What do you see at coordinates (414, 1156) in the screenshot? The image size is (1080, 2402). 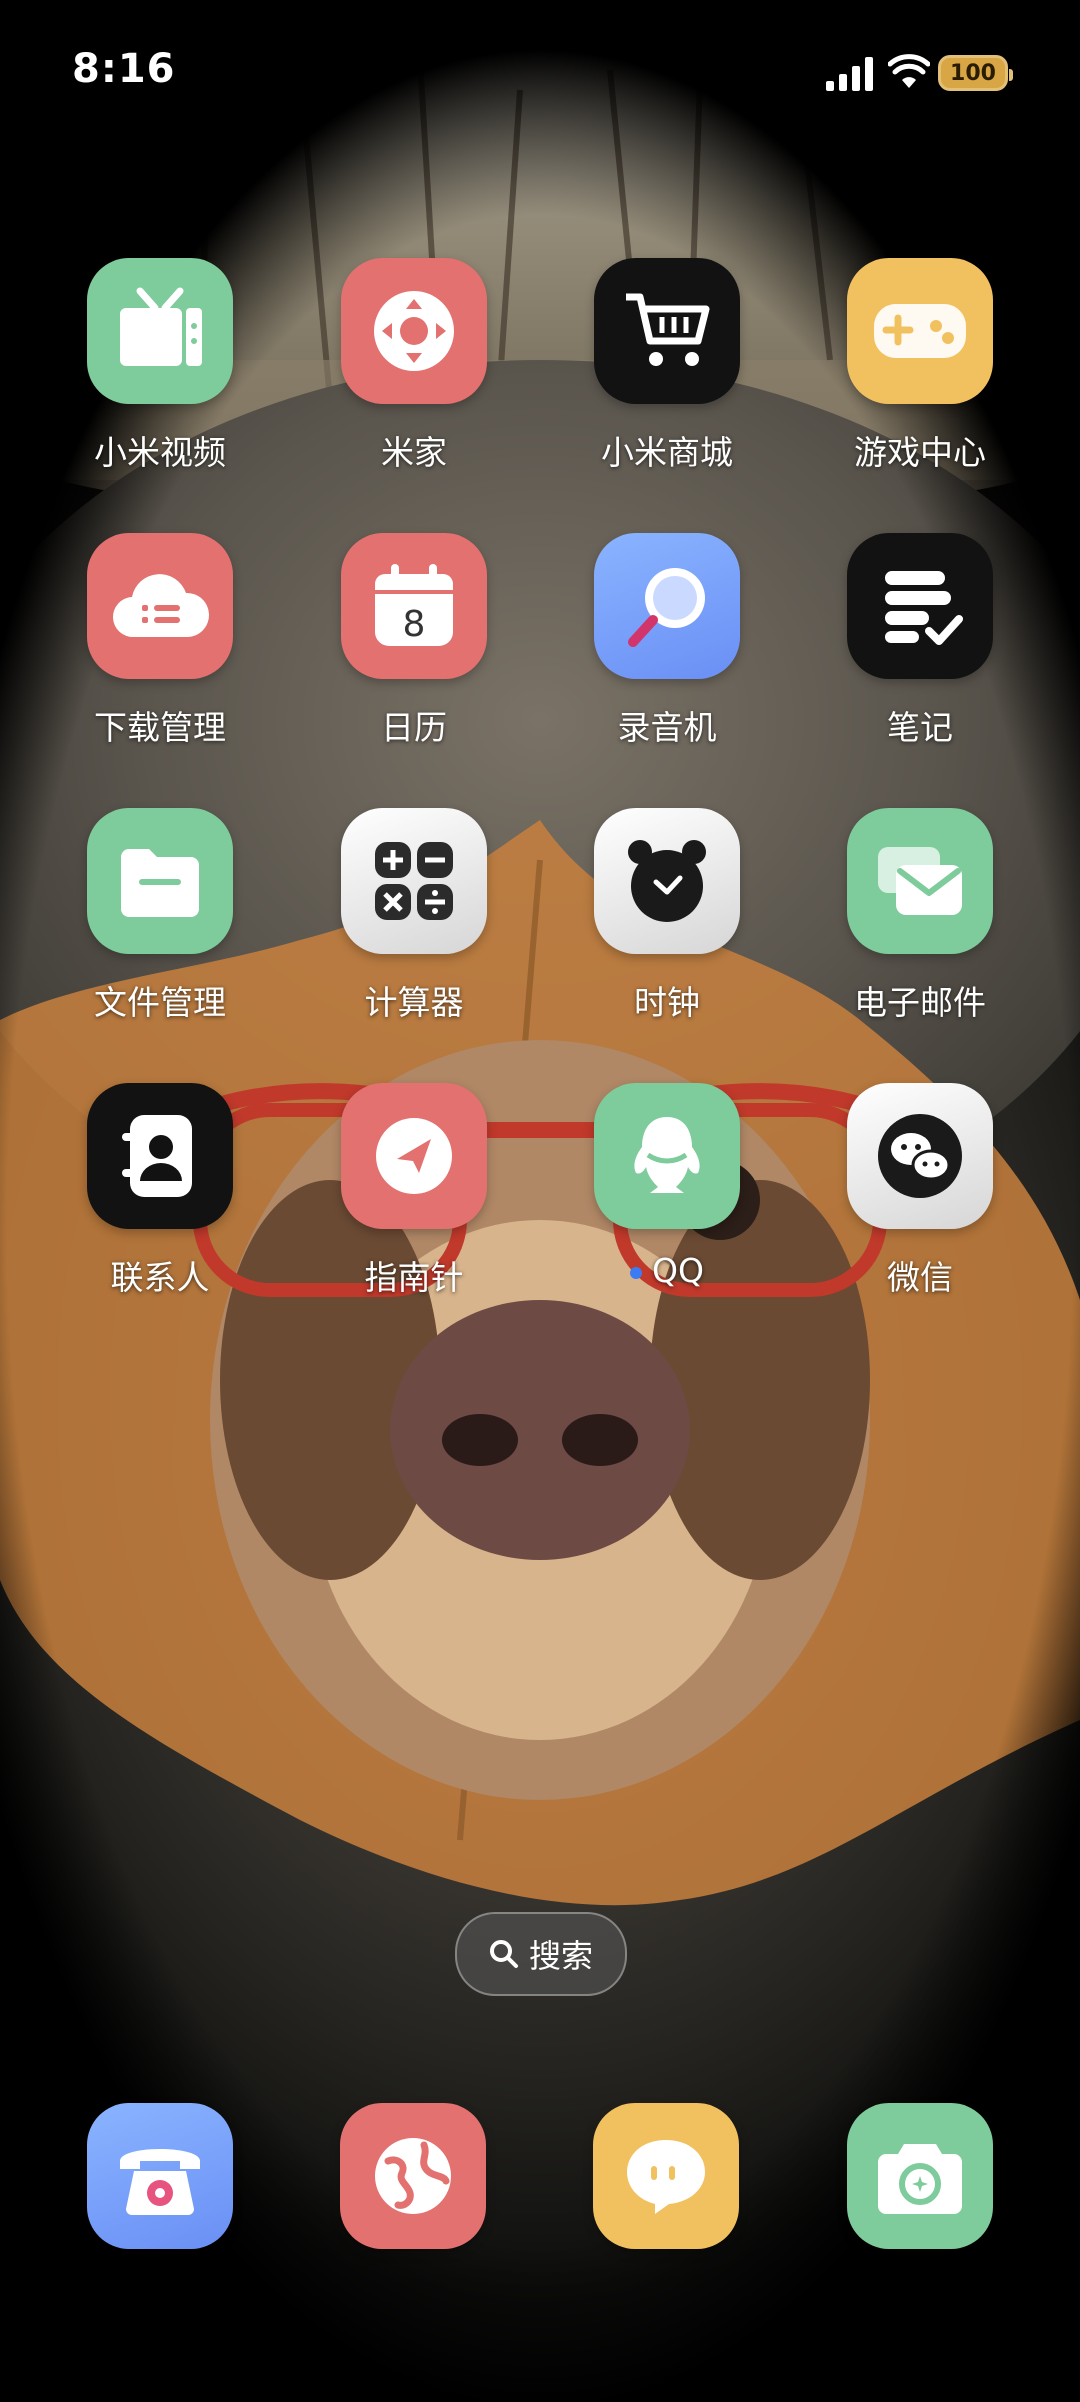 I see `compass-icon` at bounding box center [414, 1156].